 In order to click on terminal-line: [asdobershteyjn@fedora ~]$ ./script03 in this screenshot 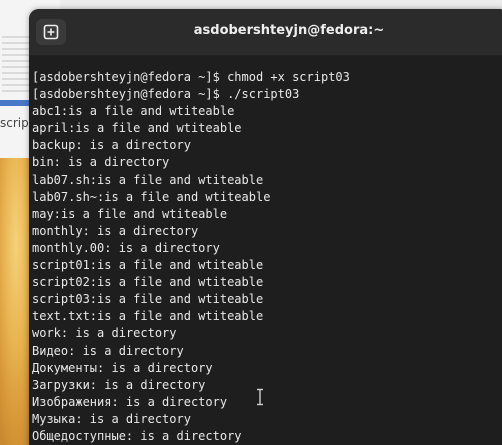, I will do `click(166, 94)`.